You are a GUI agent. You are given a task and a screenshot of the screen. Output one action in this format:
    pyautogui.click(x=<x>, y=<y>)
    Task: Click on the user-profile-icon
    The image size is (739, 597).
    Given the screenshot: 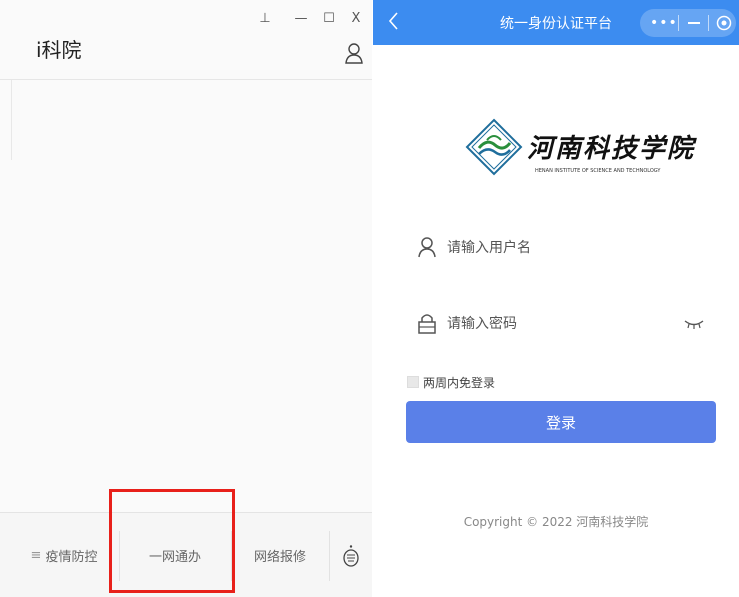 What is the action you would take?
    pyautogui.click(x=354, y=53)
    